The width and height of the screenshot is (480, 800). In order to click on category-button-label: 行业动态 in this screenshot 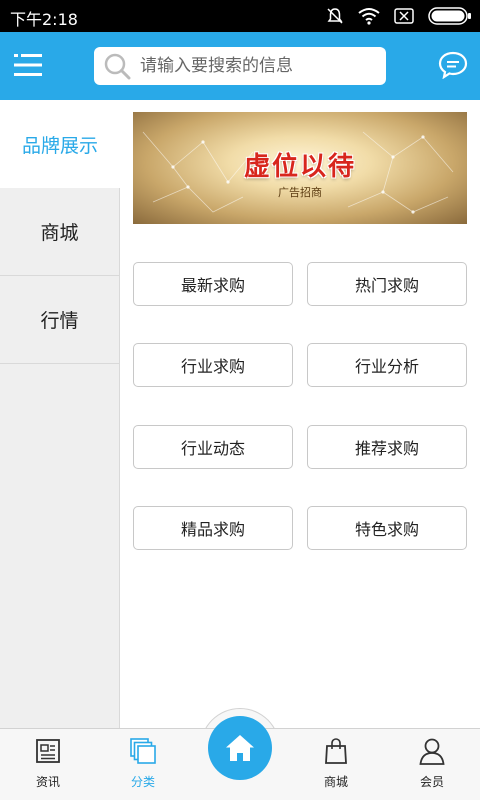, I will do `click(212, 448)`.